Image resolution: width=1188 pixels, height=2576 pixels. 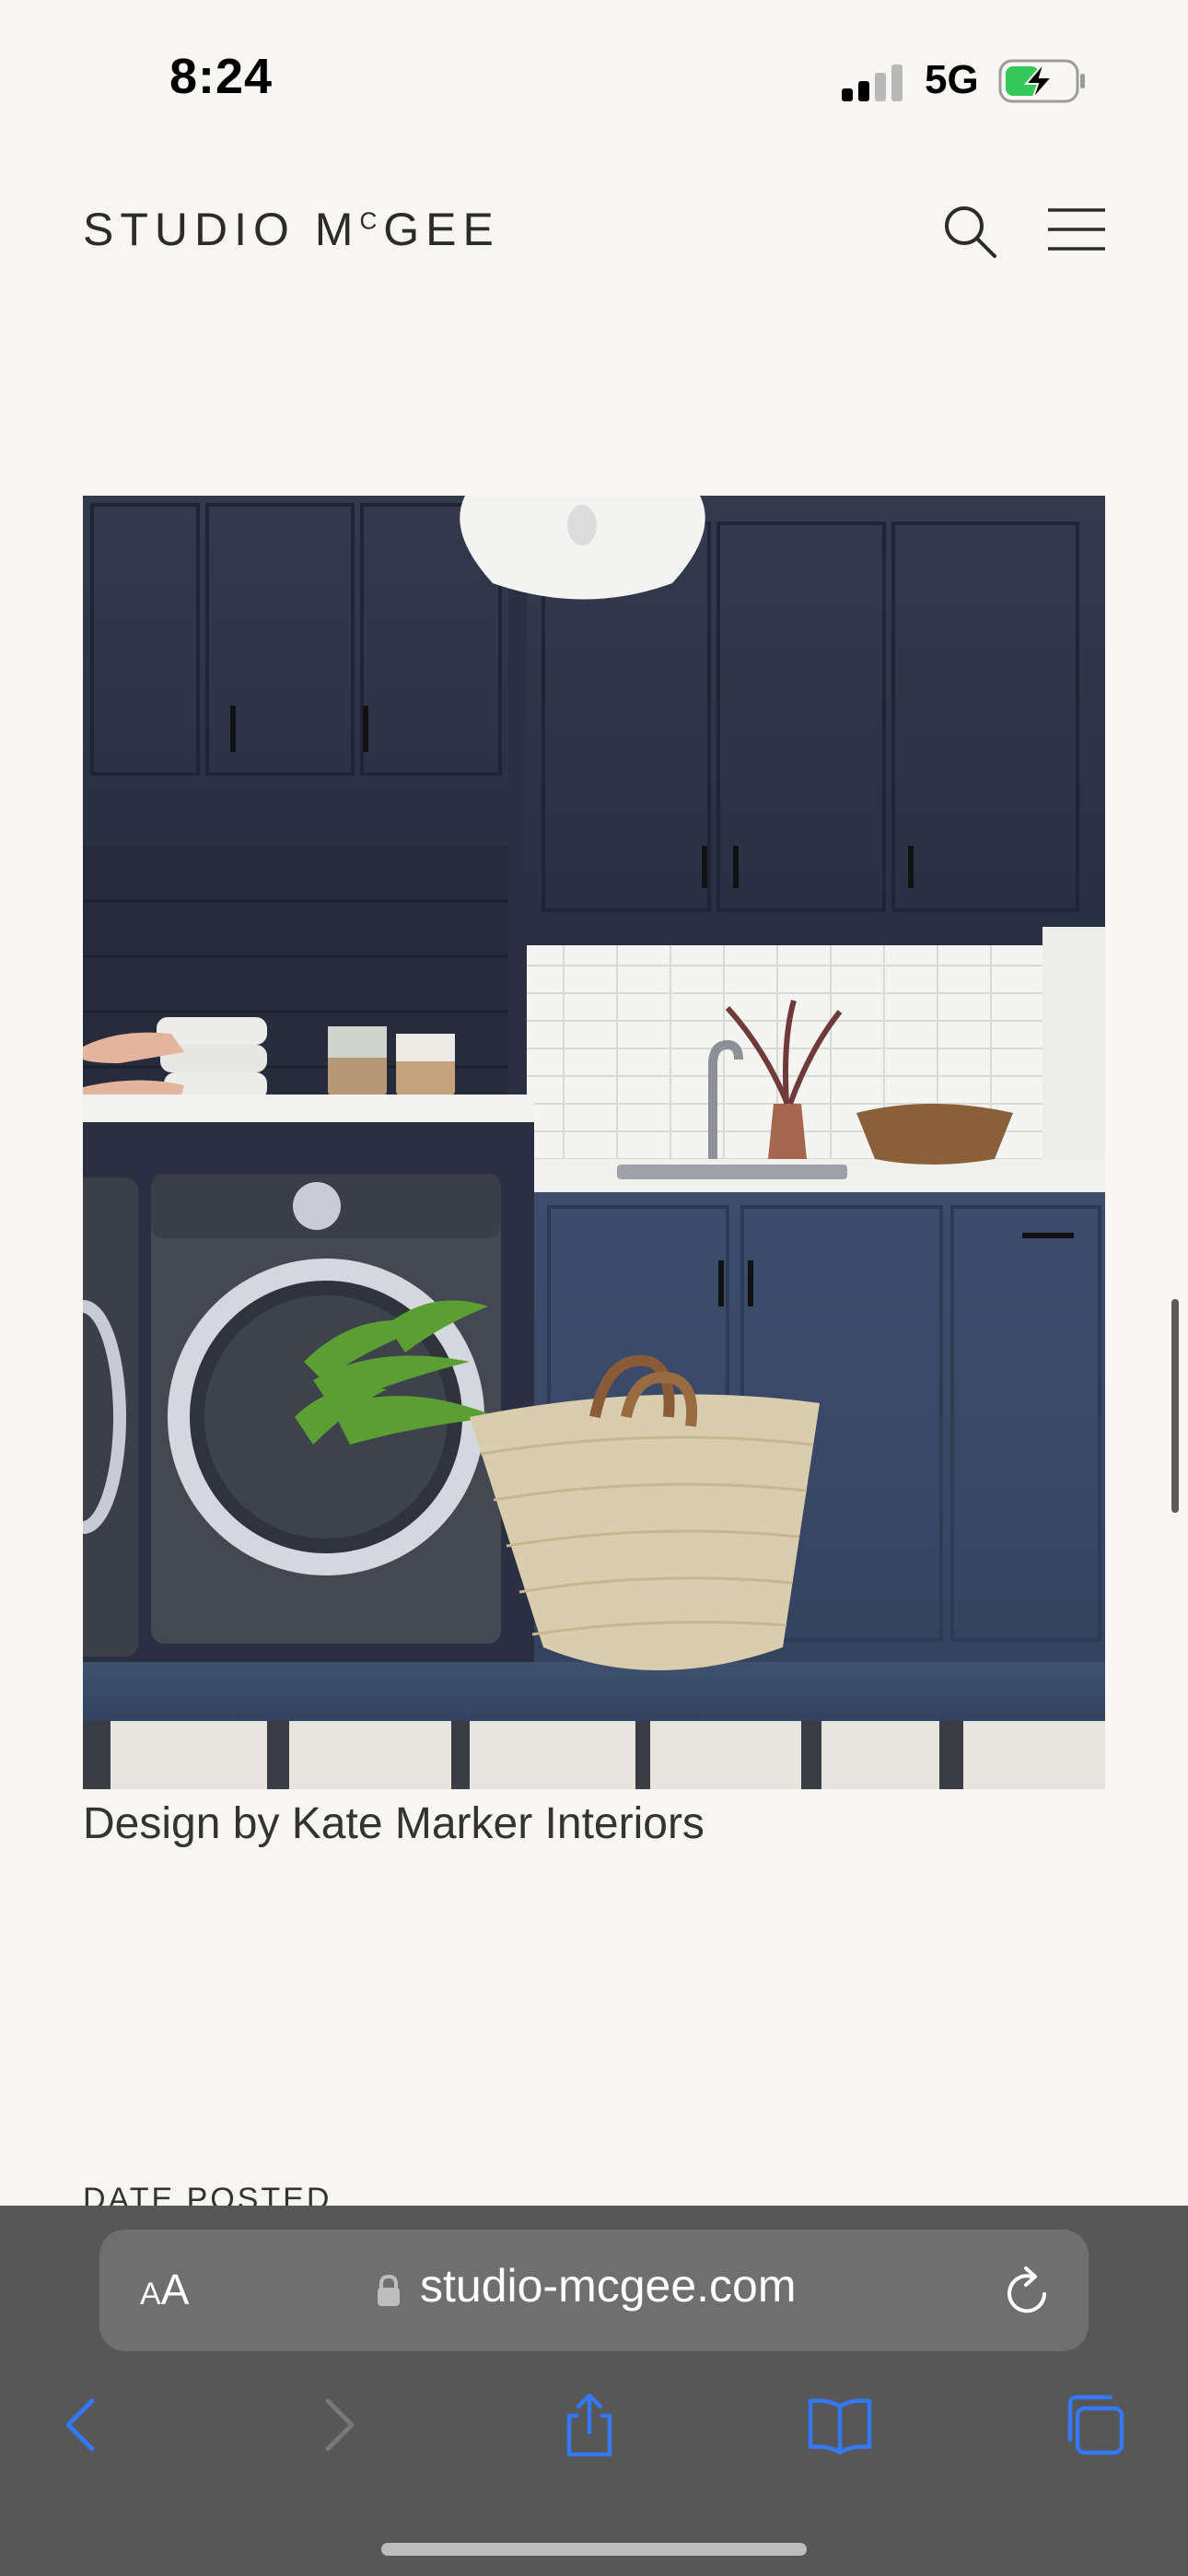 What do you see at coordinates (872, 82) in the screenshot?
I see `cellular-signal-icon` at bounding box center [872, 82].